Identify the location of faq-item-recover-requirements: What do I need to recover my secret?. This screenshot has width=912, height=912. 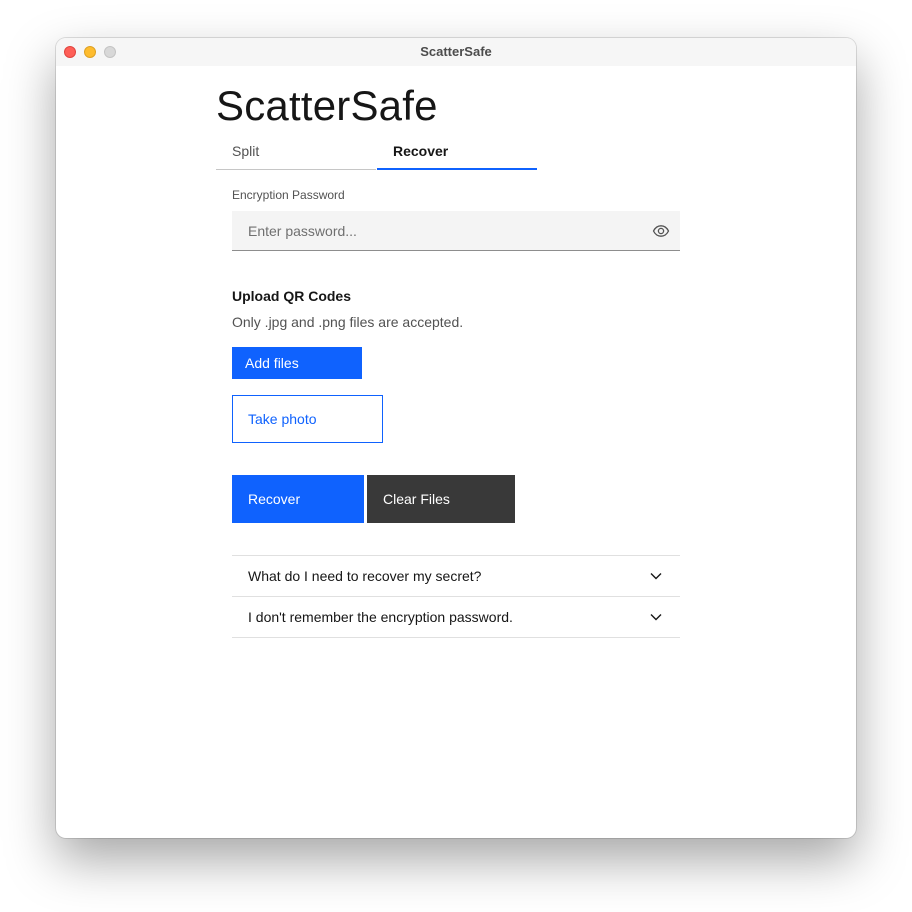
(456, 576).